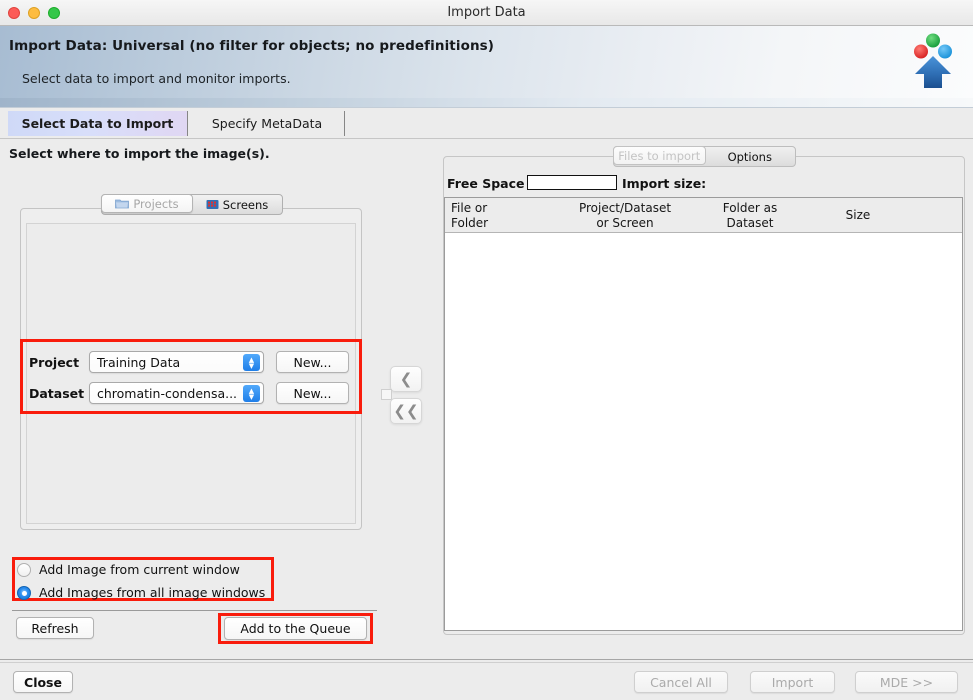  I want to click on radio-current-window-label: Add Image from current window, so click(139, 569).